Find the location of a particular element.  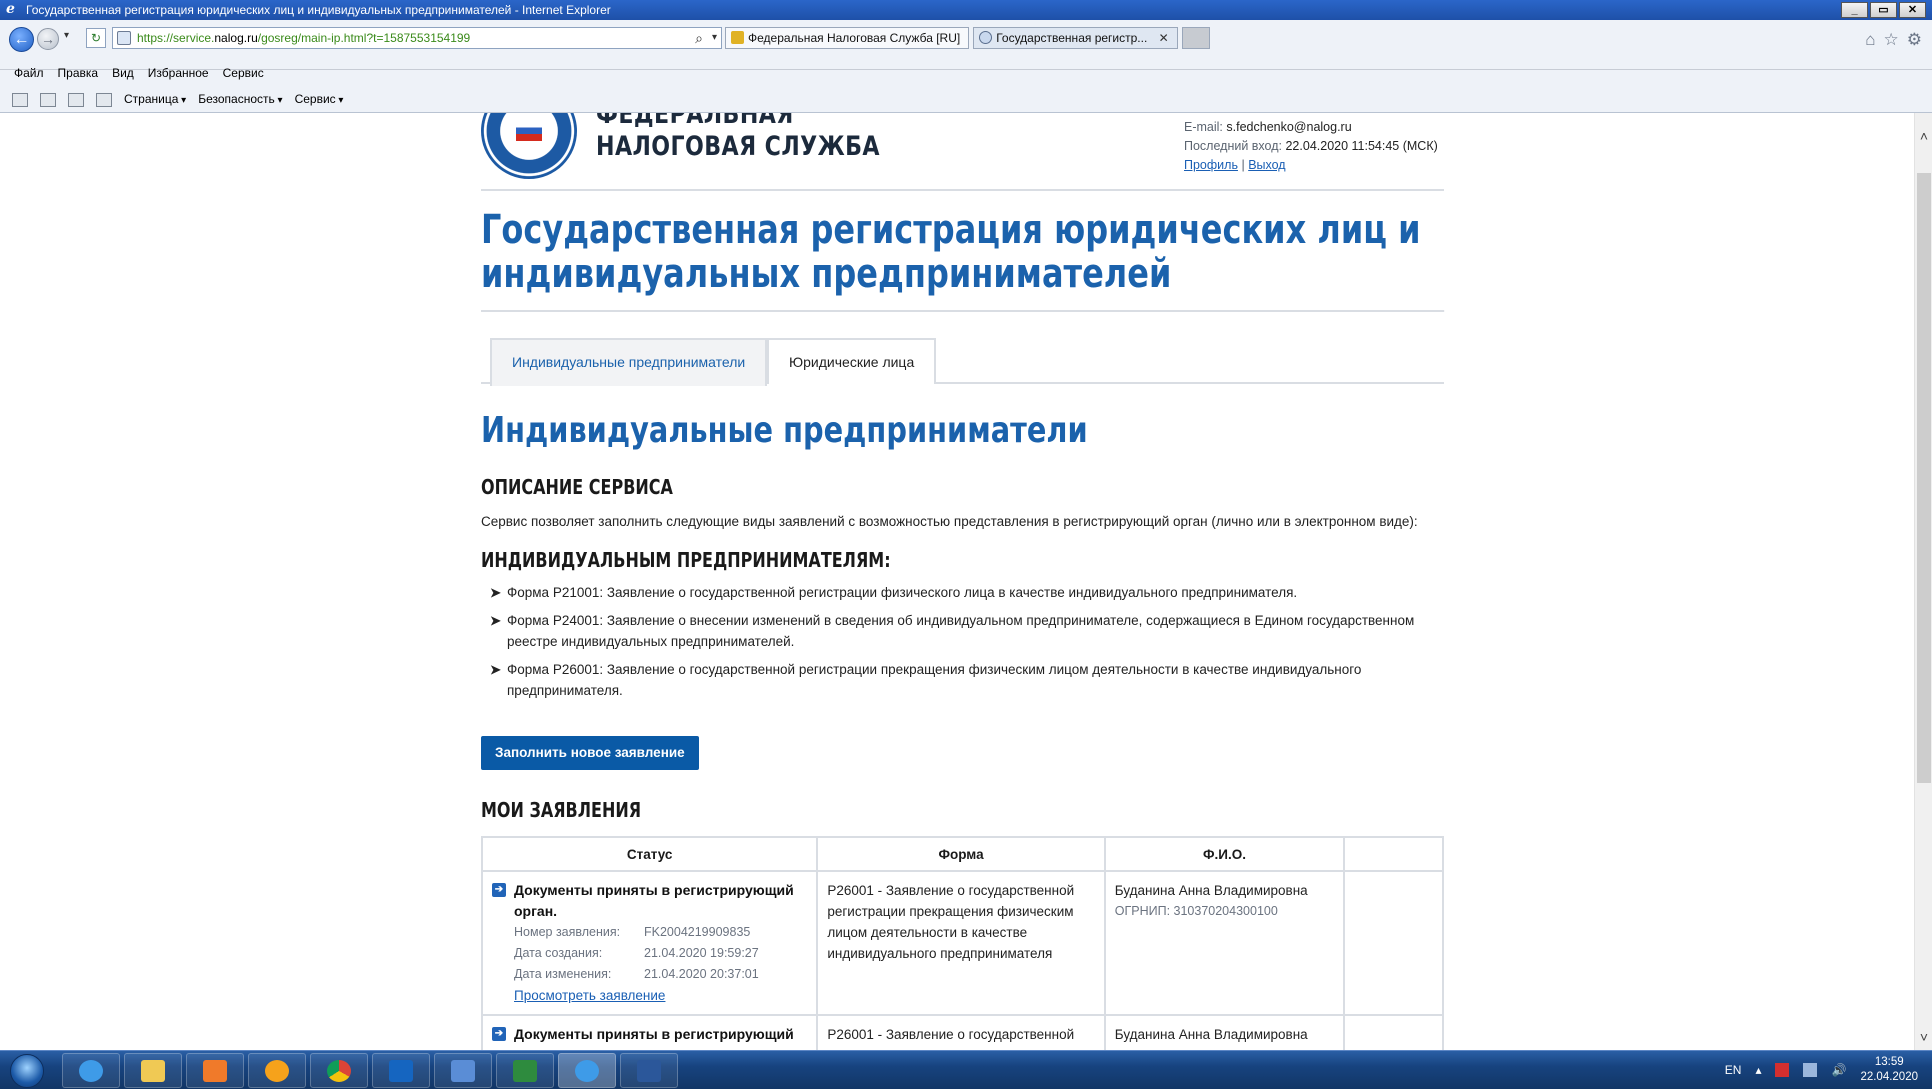

minimize-button: _ is located at coordinates (1854, 10).